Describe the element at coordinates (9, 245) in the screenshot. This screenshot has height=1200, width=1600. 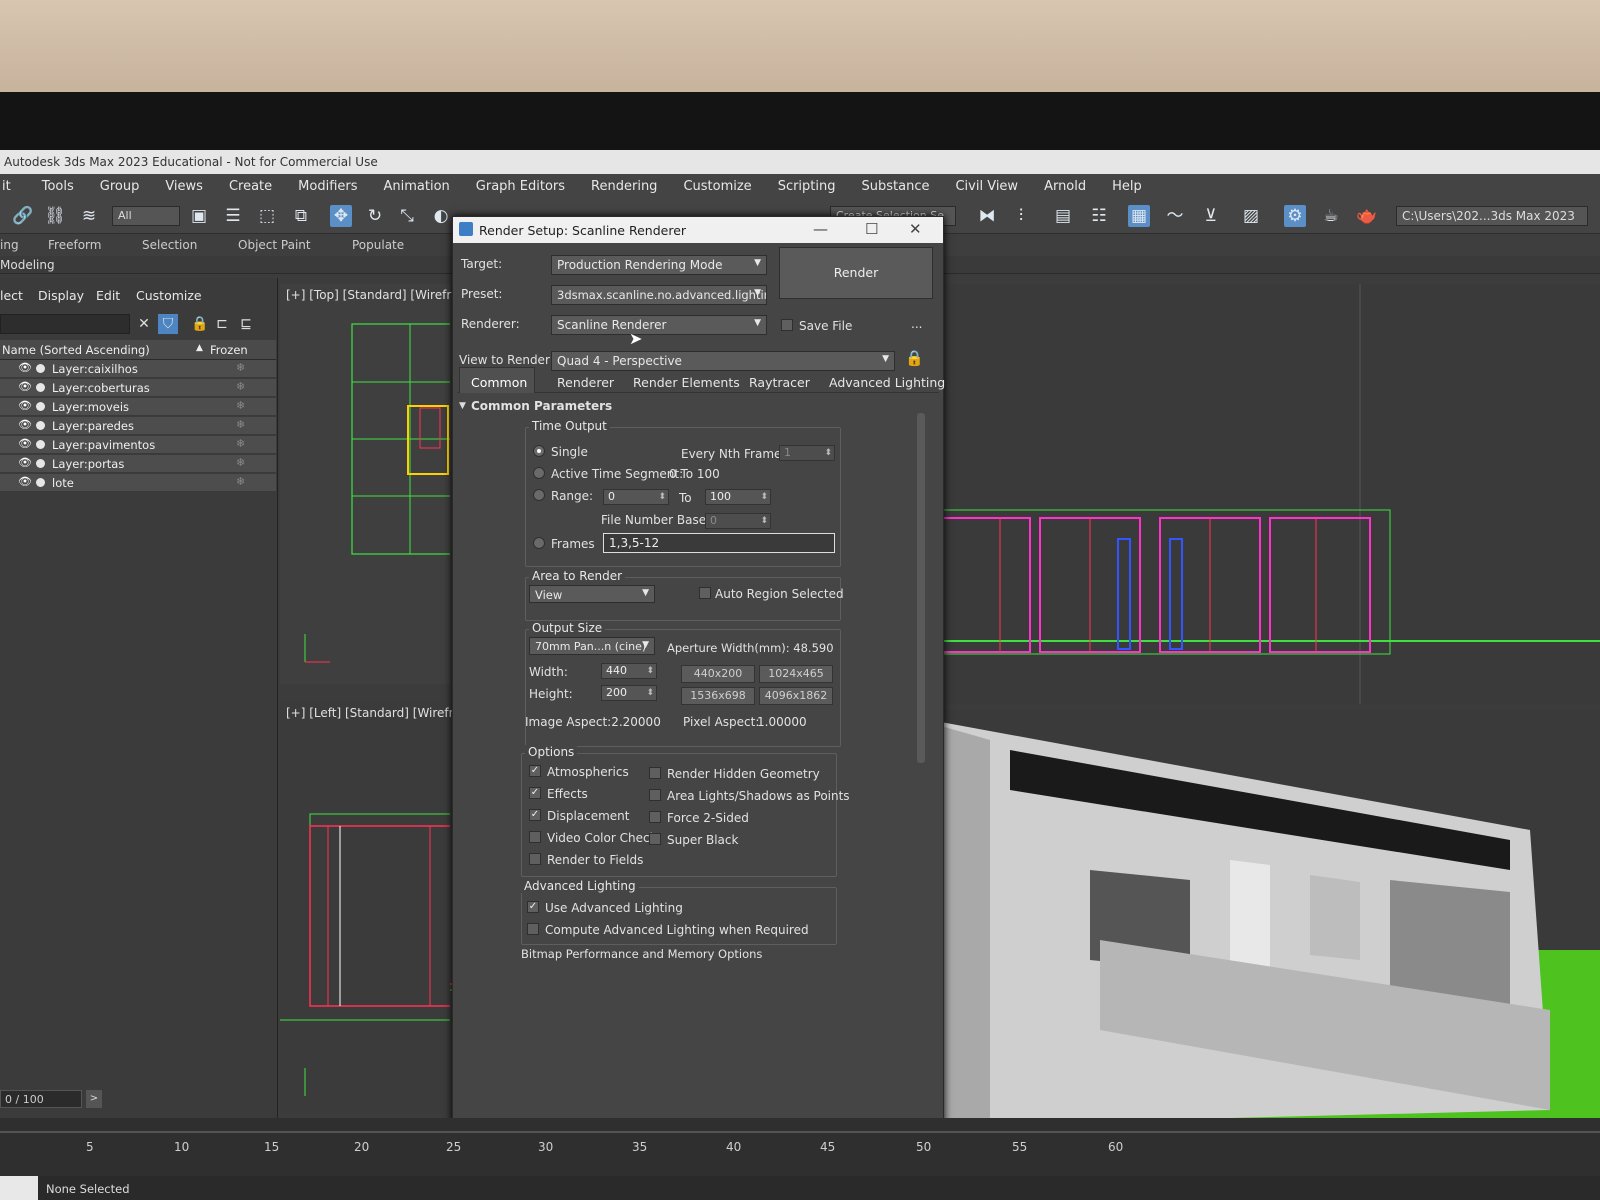
I see `ribbon-tab-modeling: ing` at that location.